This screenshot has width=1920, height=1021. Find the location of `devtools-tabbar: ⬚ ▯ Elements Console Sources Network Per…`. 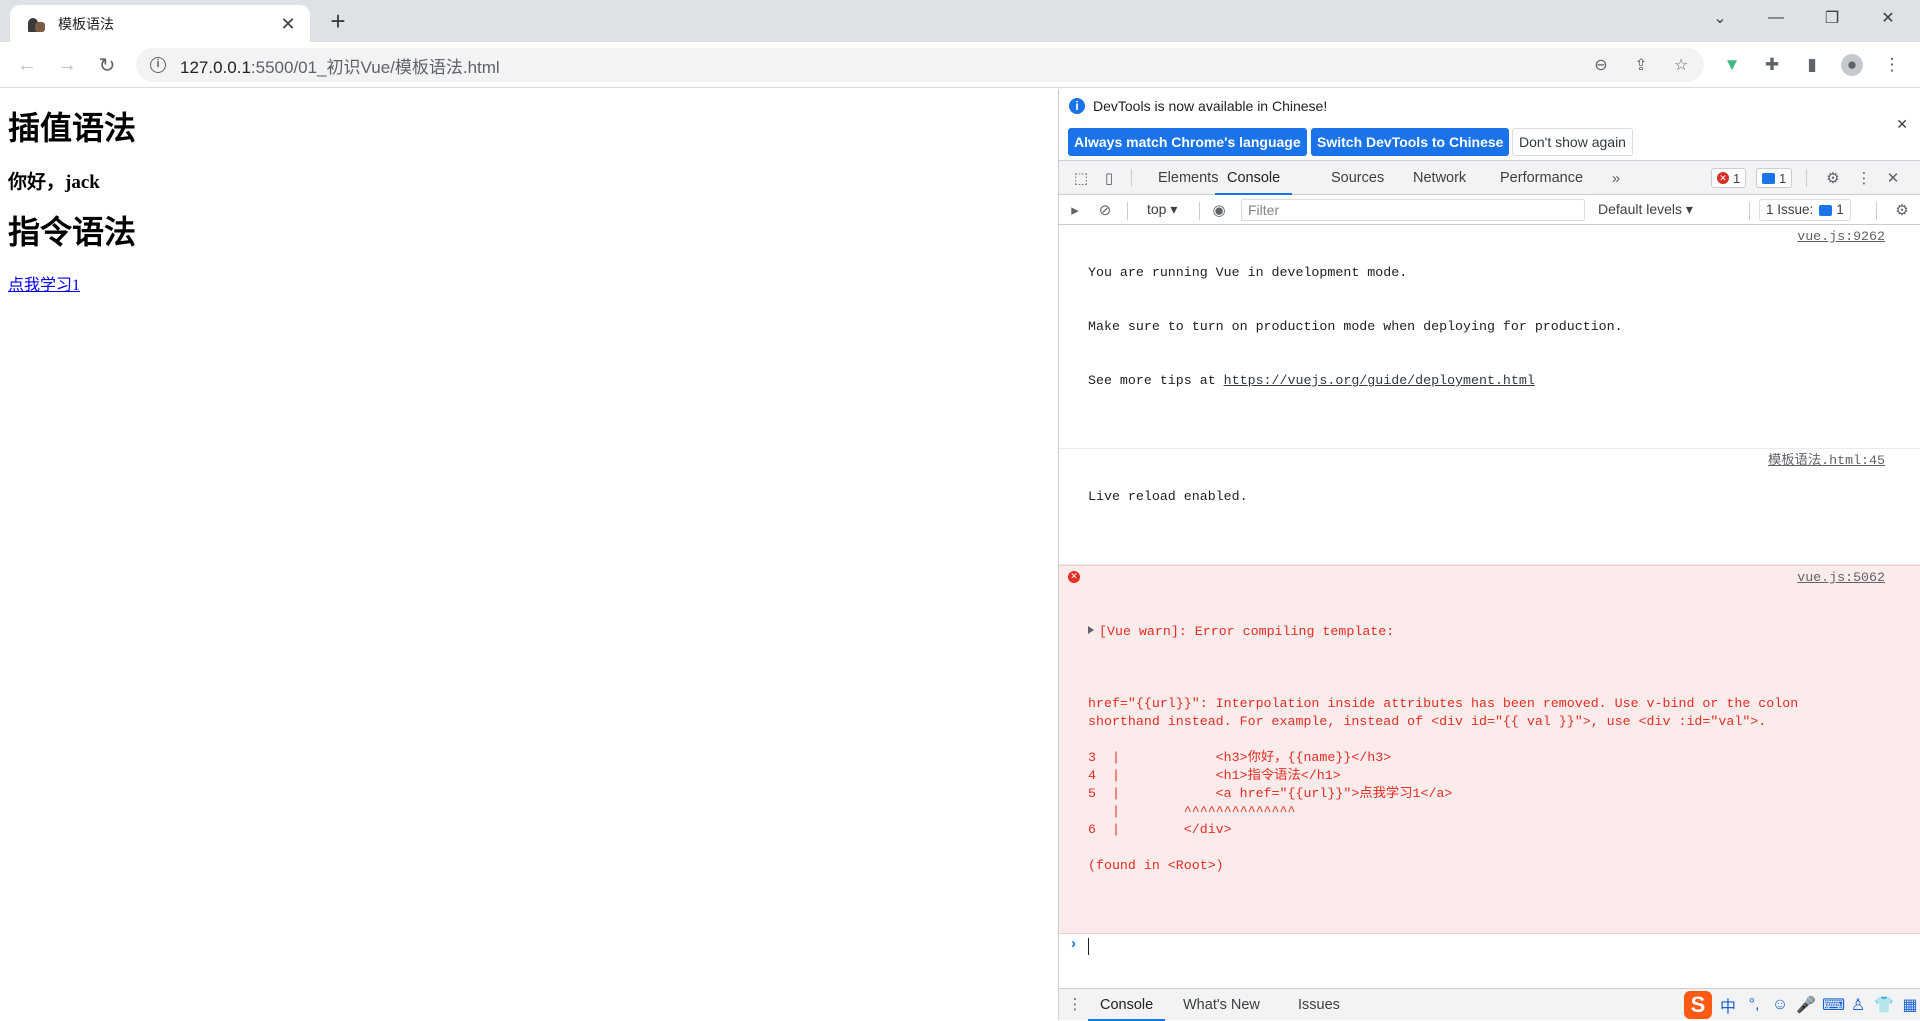

devtools-tabbar: ⬚ ▯ Elements Console Sources Network Per… is located at coordinates (1489, 178).